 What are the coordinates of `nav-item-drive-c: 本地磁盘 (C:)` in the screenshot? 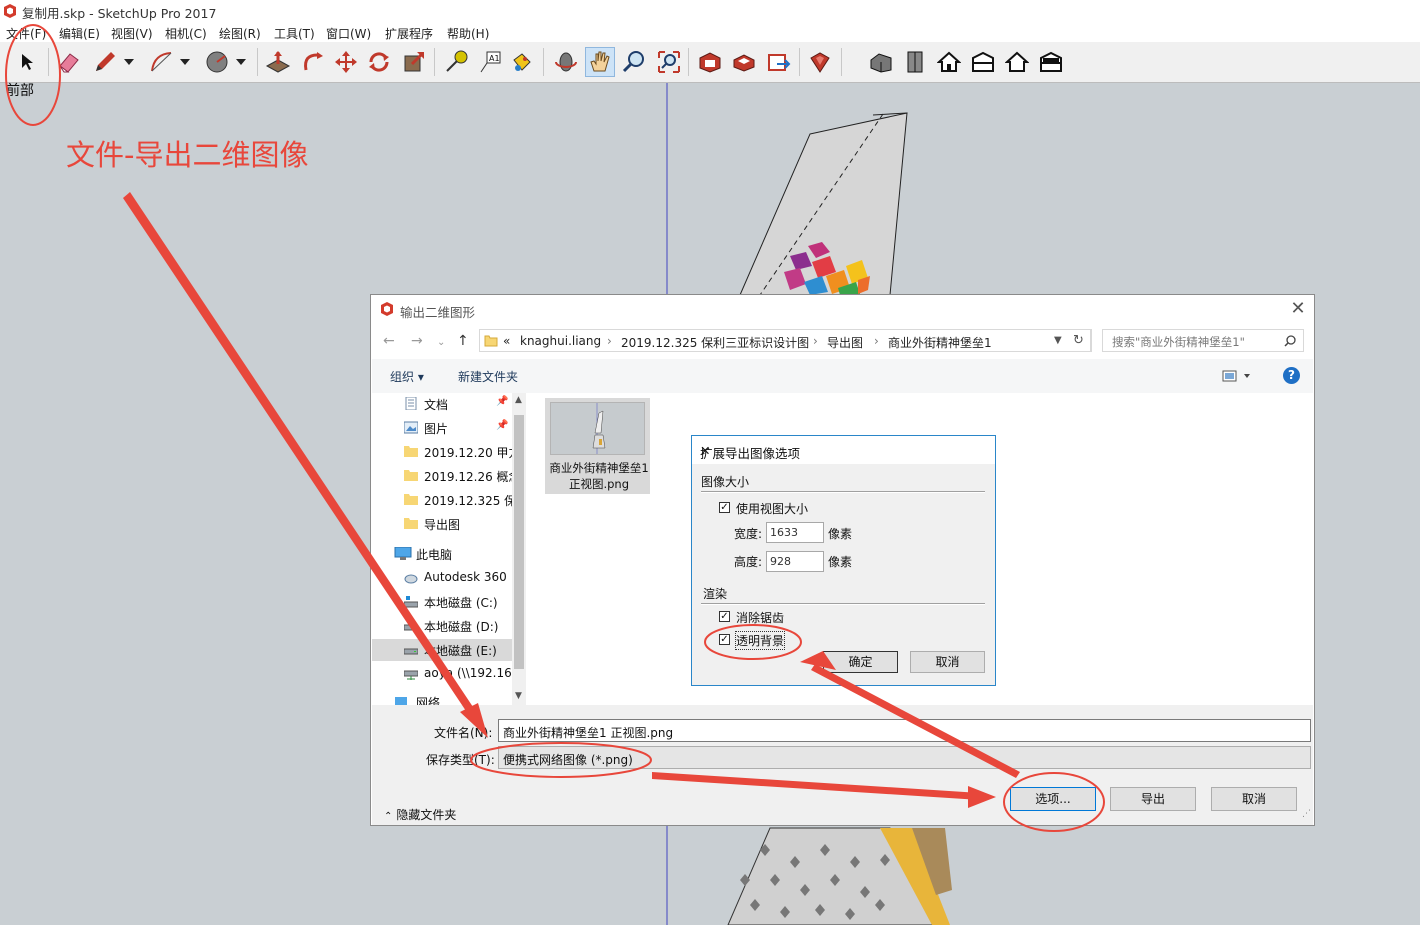 It's located at (442, 602).